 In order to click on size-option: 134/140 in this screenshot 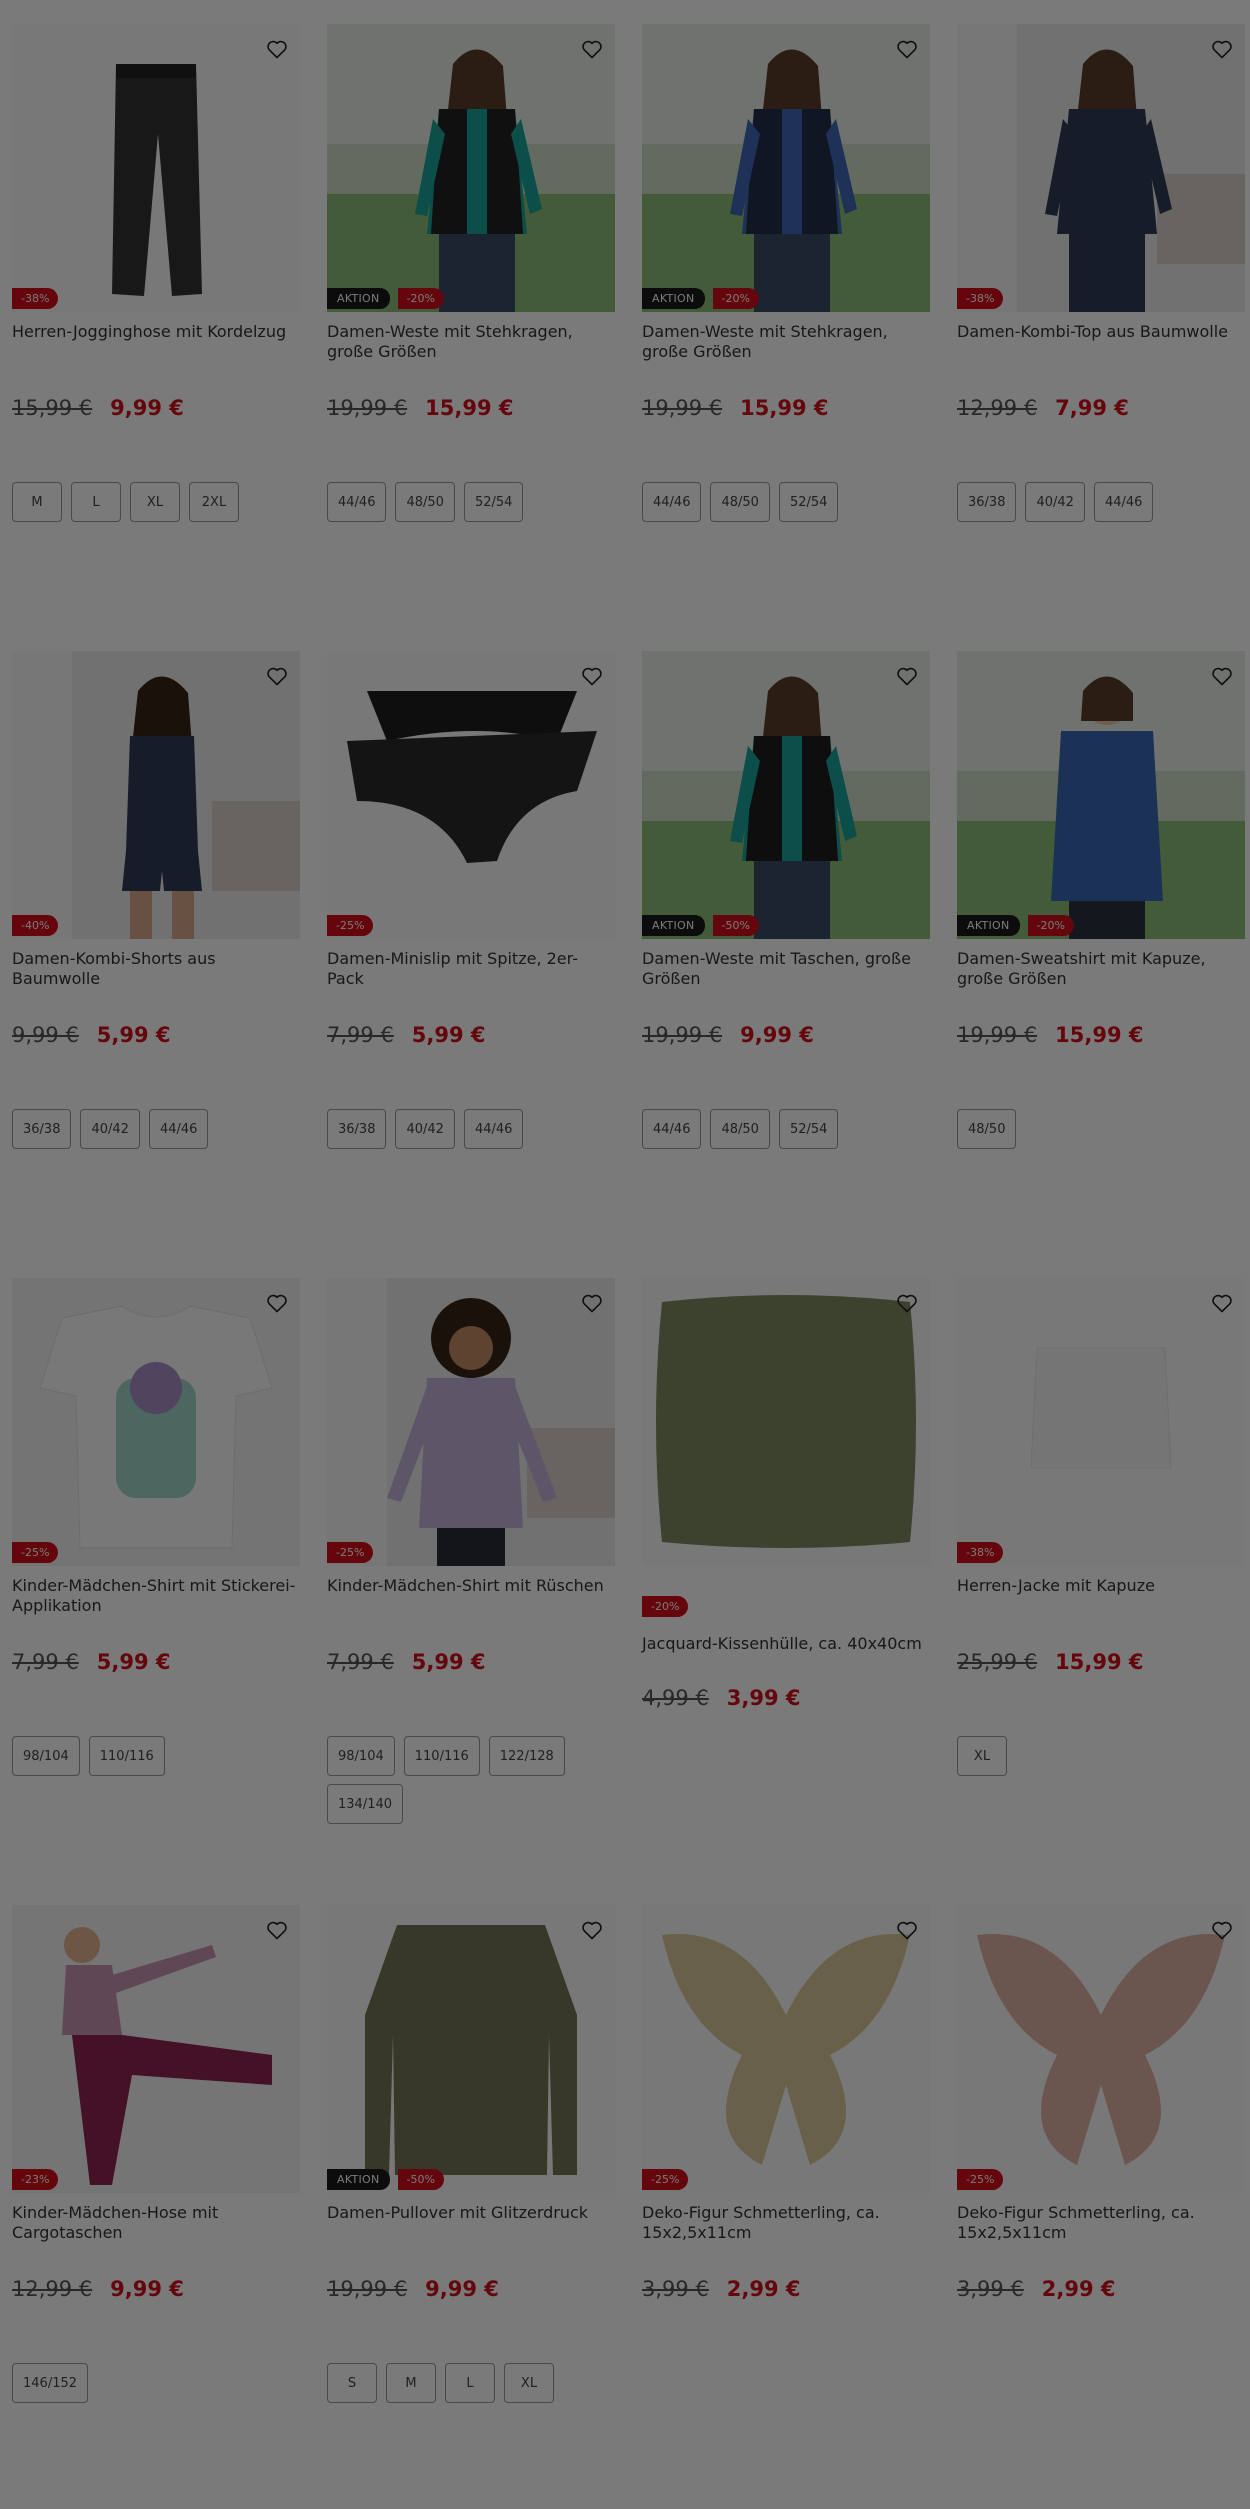, I will do `click(365, 1804)`.